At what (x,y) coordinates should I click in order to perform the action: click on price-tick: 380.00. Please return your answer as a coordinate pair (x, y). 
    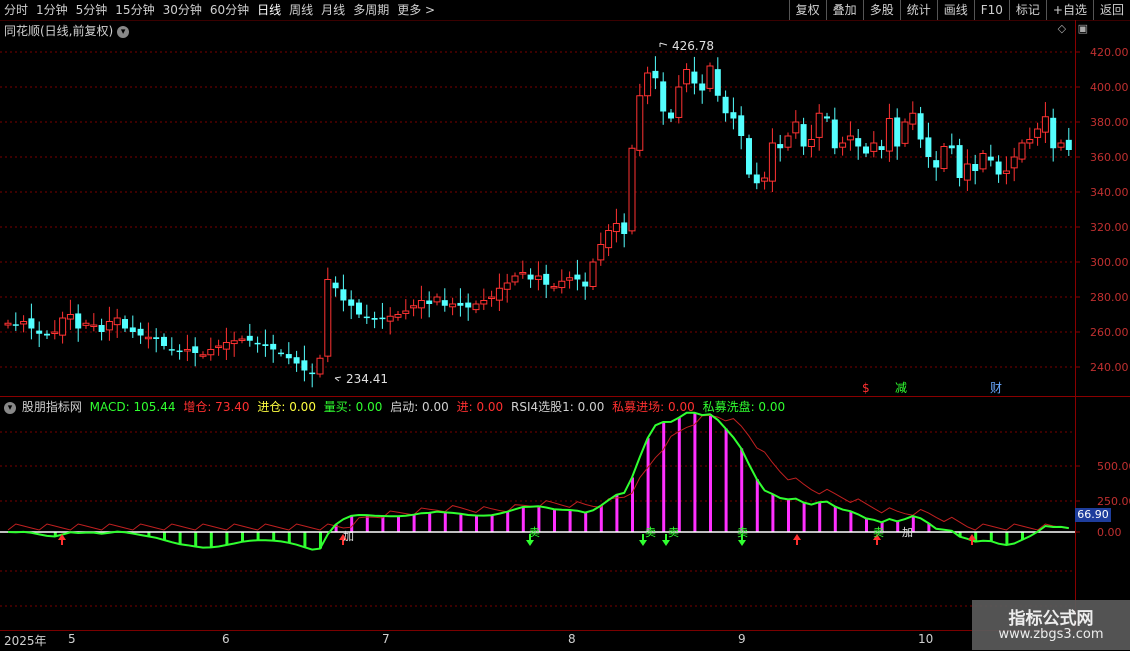
    Looking at the image, I should click on (1109, 122).